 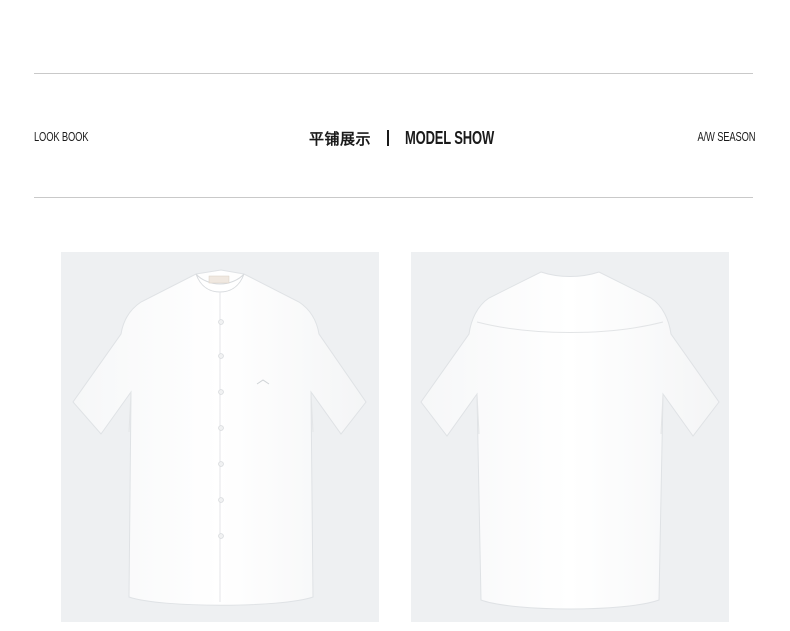 I want to click on top-divider, so click(x=393, y=73).